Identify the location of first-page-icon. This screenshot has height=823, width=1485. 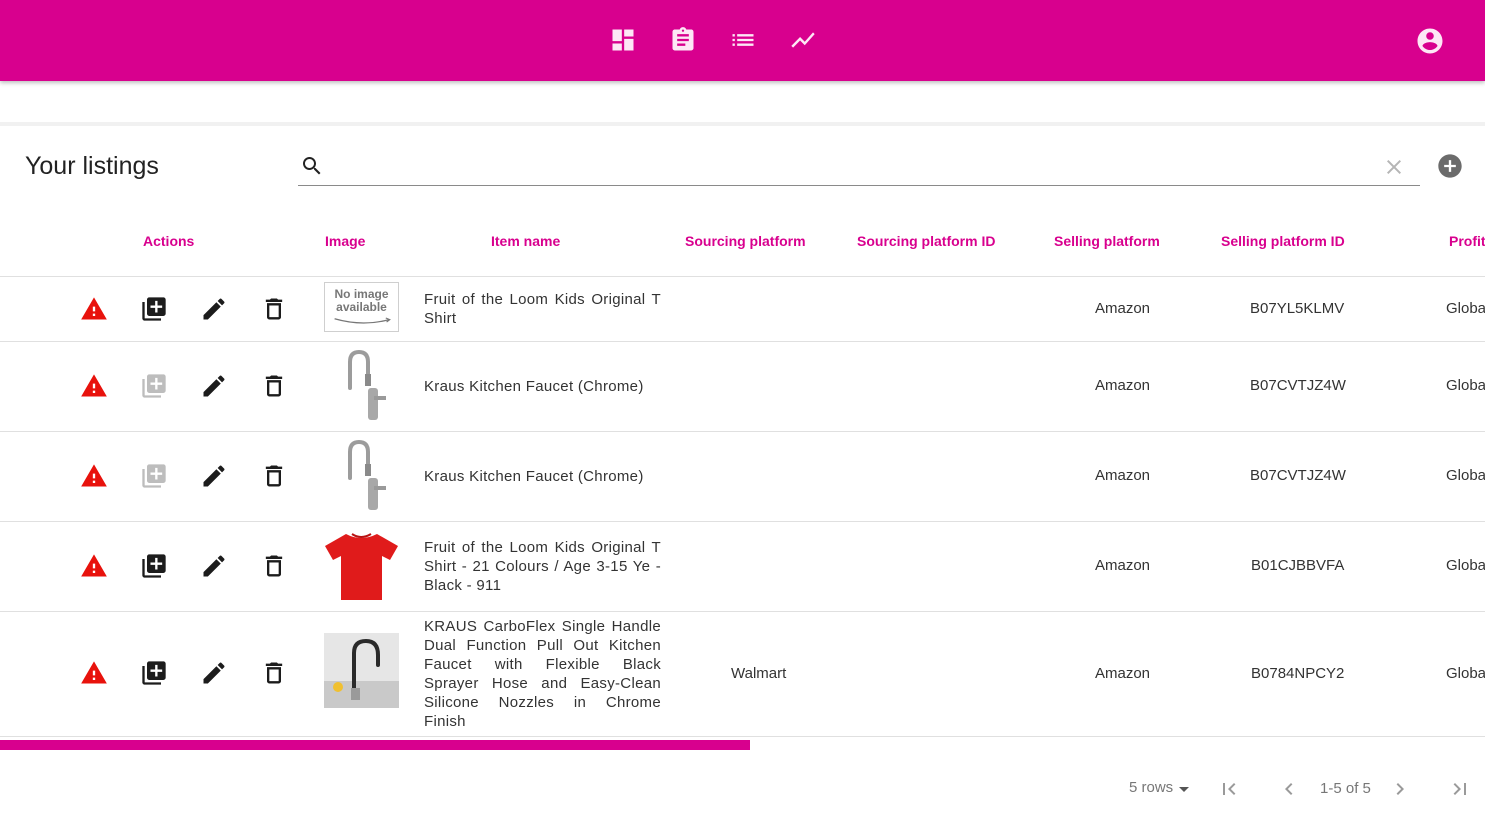
(1229, 789).